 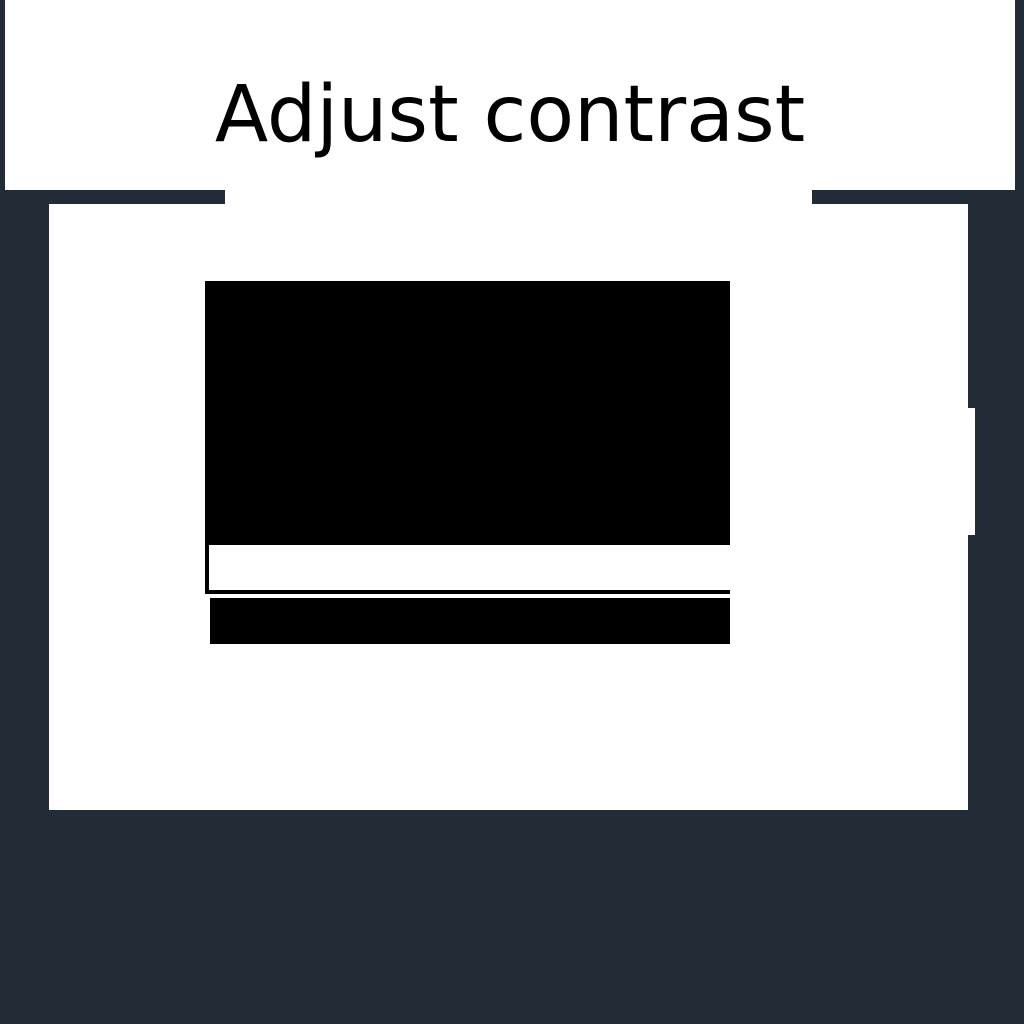 What do you see at coordinates (467, 569) in the screenshot?
I see `contrast-slider-track` at bounding box center [467, 569].